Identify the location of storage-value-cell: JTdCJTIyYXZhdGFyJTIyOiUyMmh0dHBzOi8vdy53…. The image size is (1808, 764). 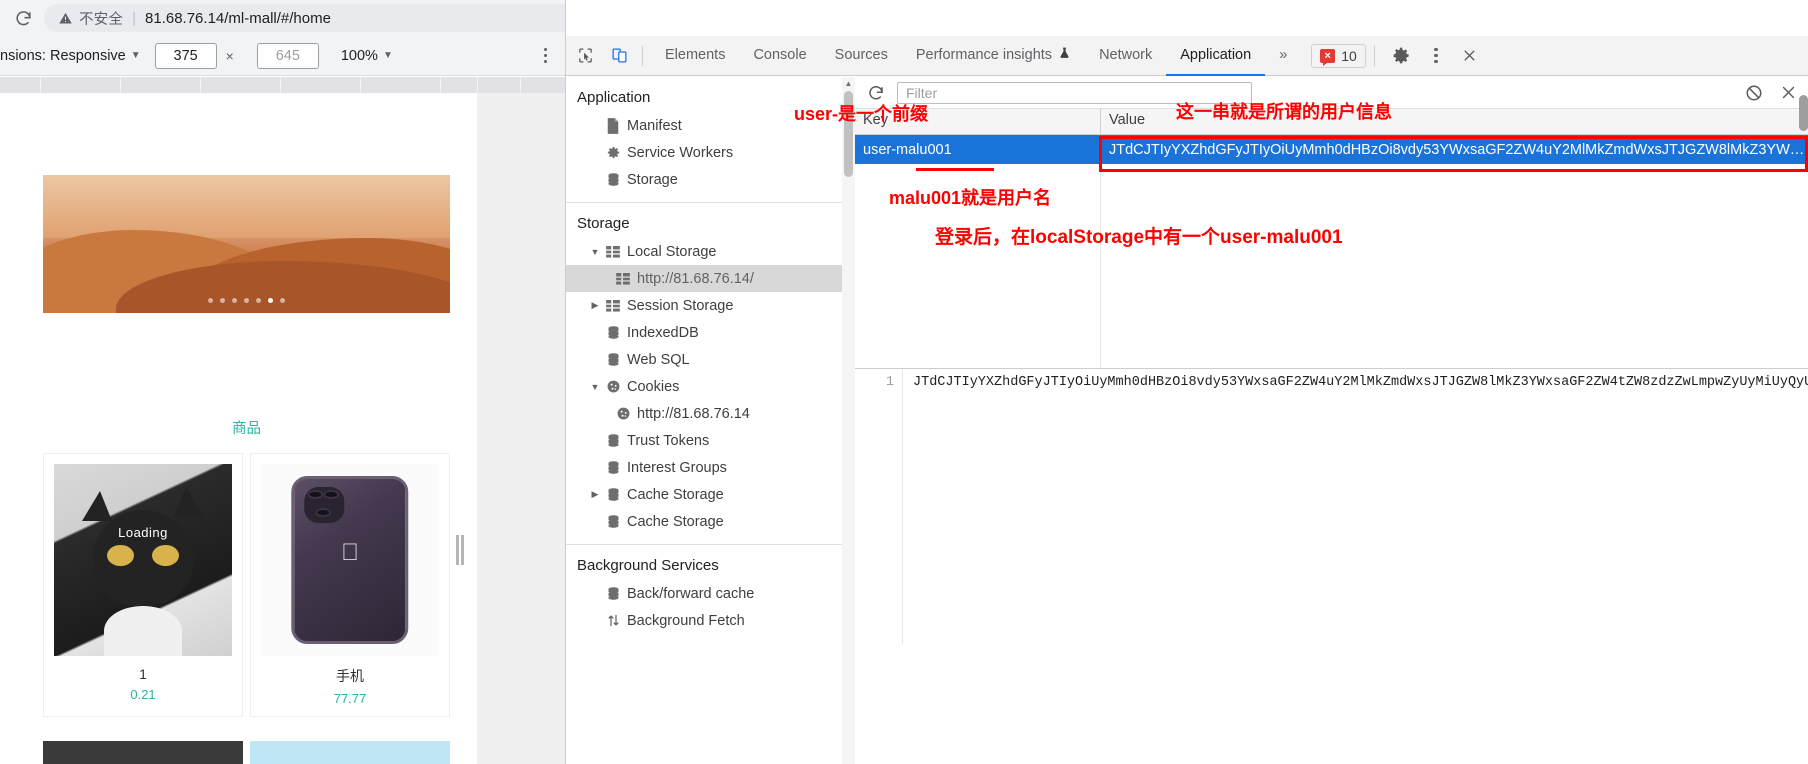
(1454, 150).